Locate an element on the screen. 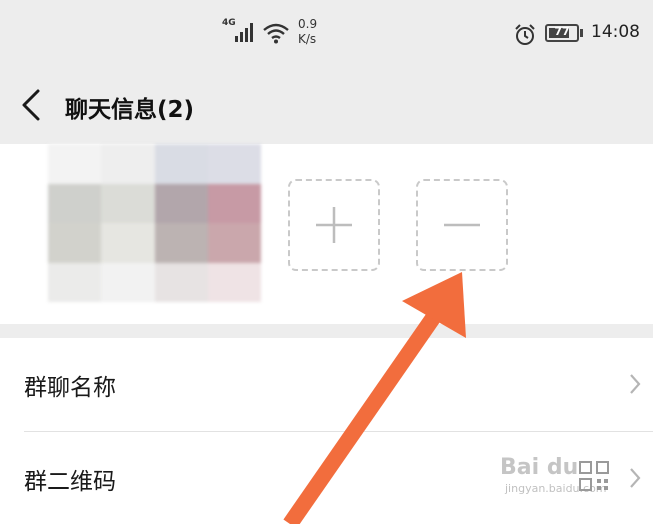  remove-member-button is located at coordinates (462, 225).